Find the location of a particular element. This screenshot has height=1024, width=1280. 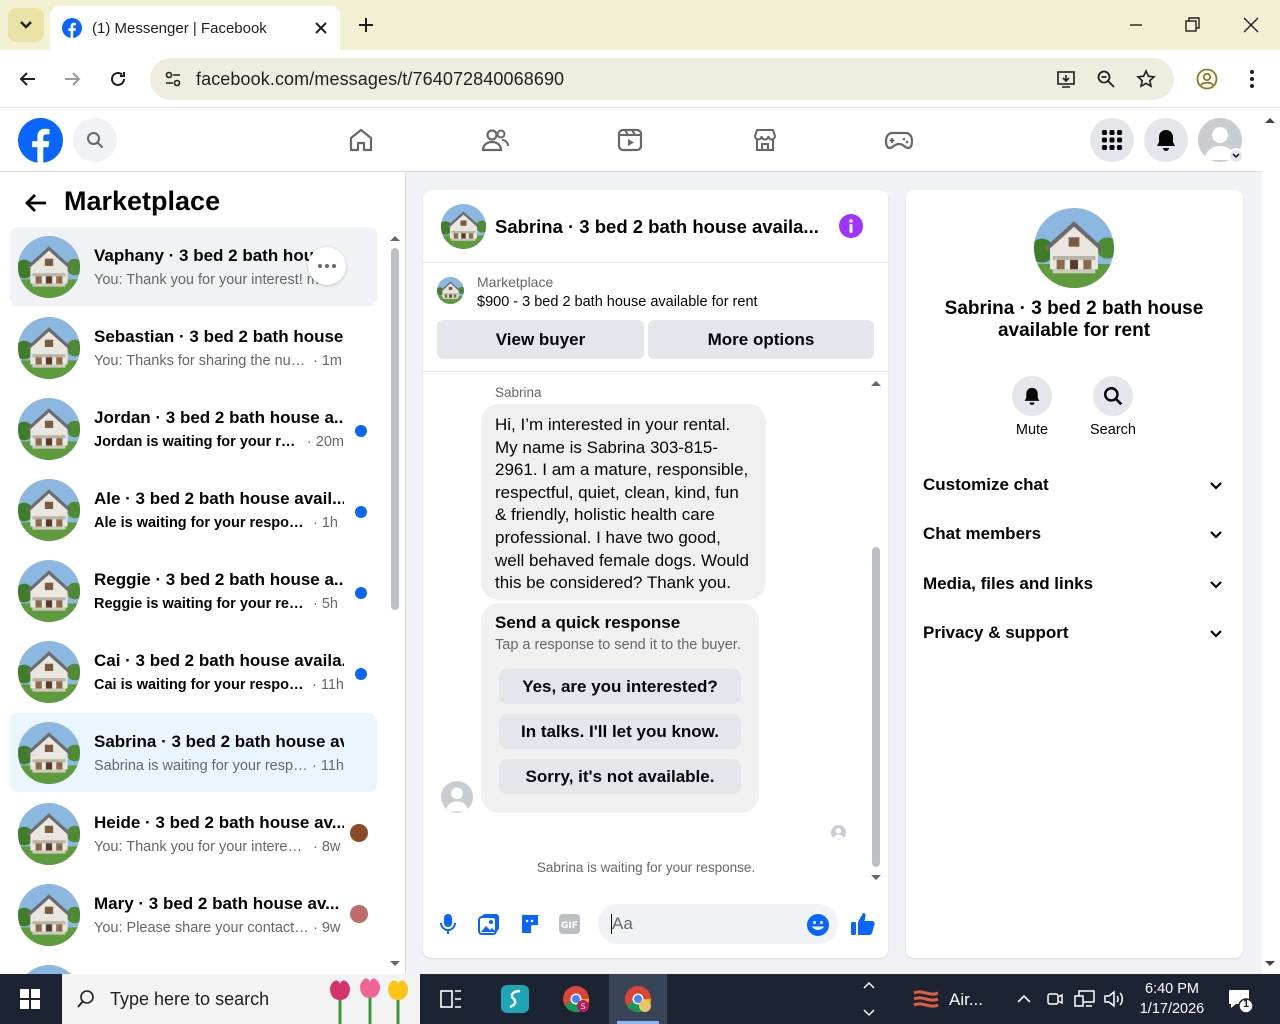

search-in-conversation-button is located at coordinates (1113, 396).